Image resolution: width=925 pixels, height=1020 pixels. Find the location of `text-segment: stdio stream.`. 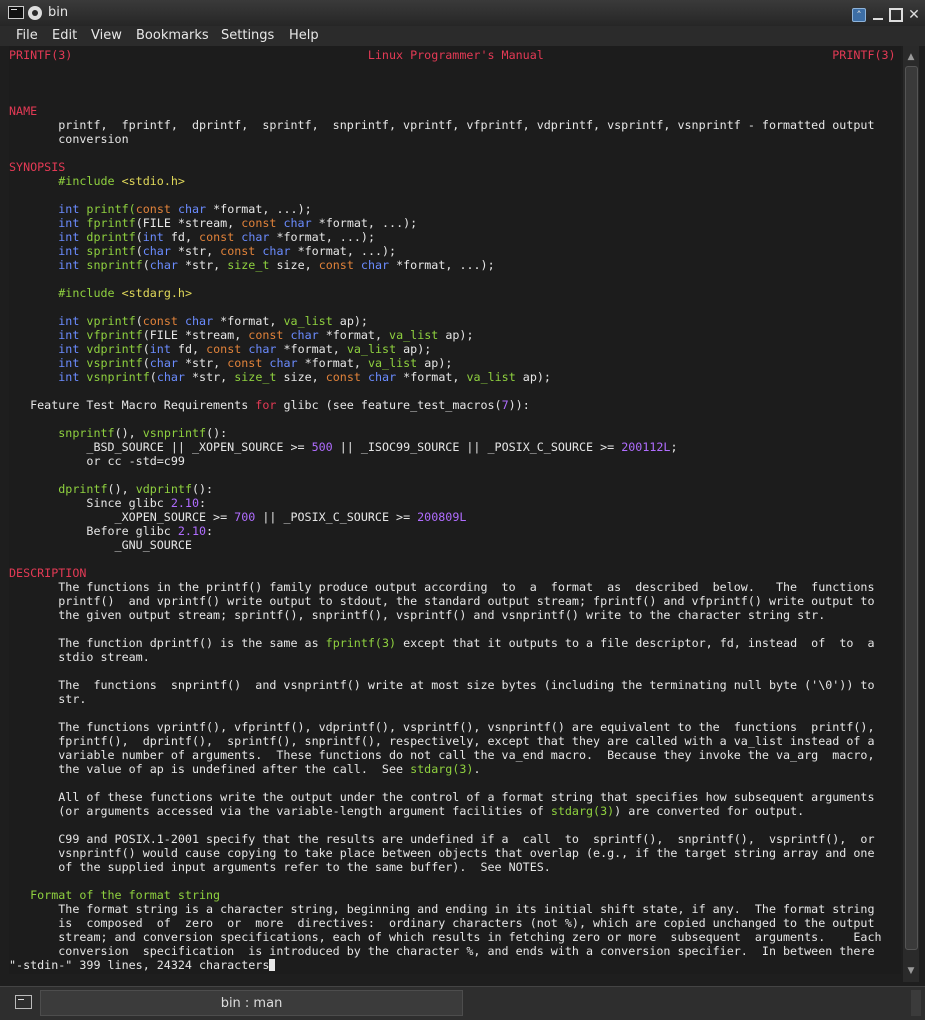

text-segment: stdio stream. is located at coordinates (79, 657).